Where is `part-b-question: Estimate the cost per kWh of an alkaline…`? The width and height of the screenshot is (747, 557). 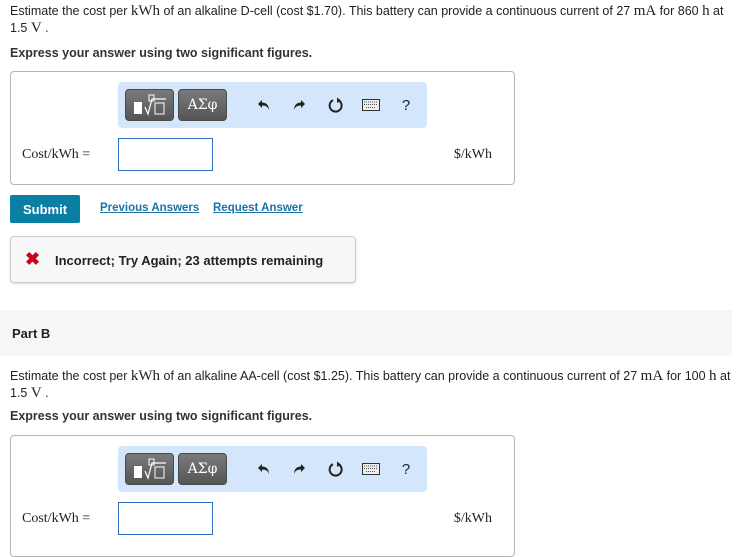 part-b-question: Estimate the cost per kWh of an alkaline… is located at coordinates (372, 385).